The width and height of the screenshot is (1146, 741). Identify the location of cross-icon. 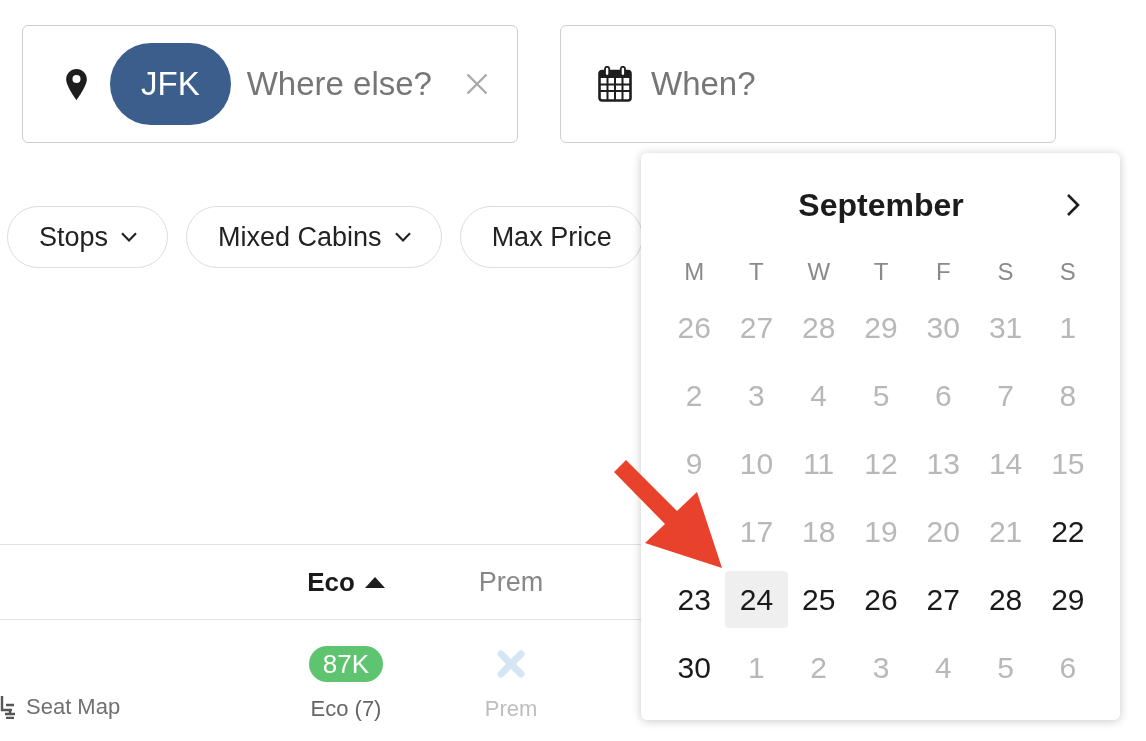
(511, 664).